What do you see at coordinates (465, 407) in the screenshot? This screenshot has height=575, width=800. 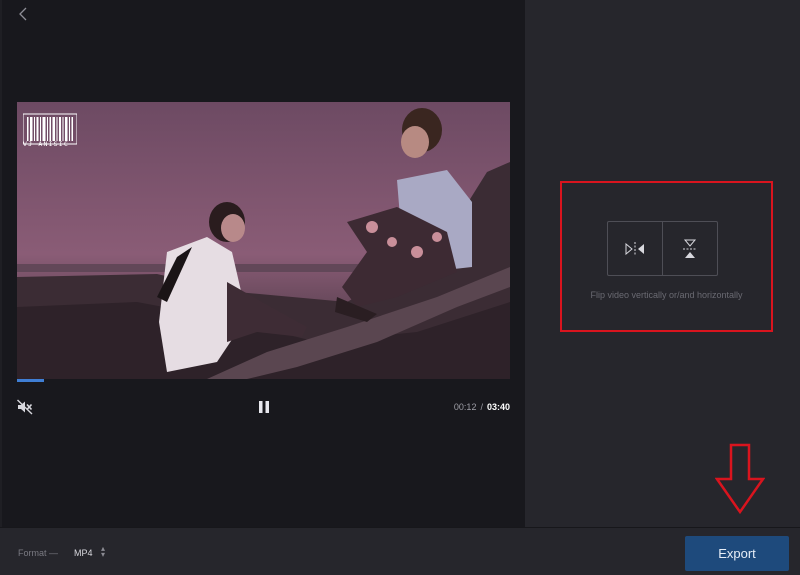 I see `current-time: 00:12` at bounding box center [465, 407].